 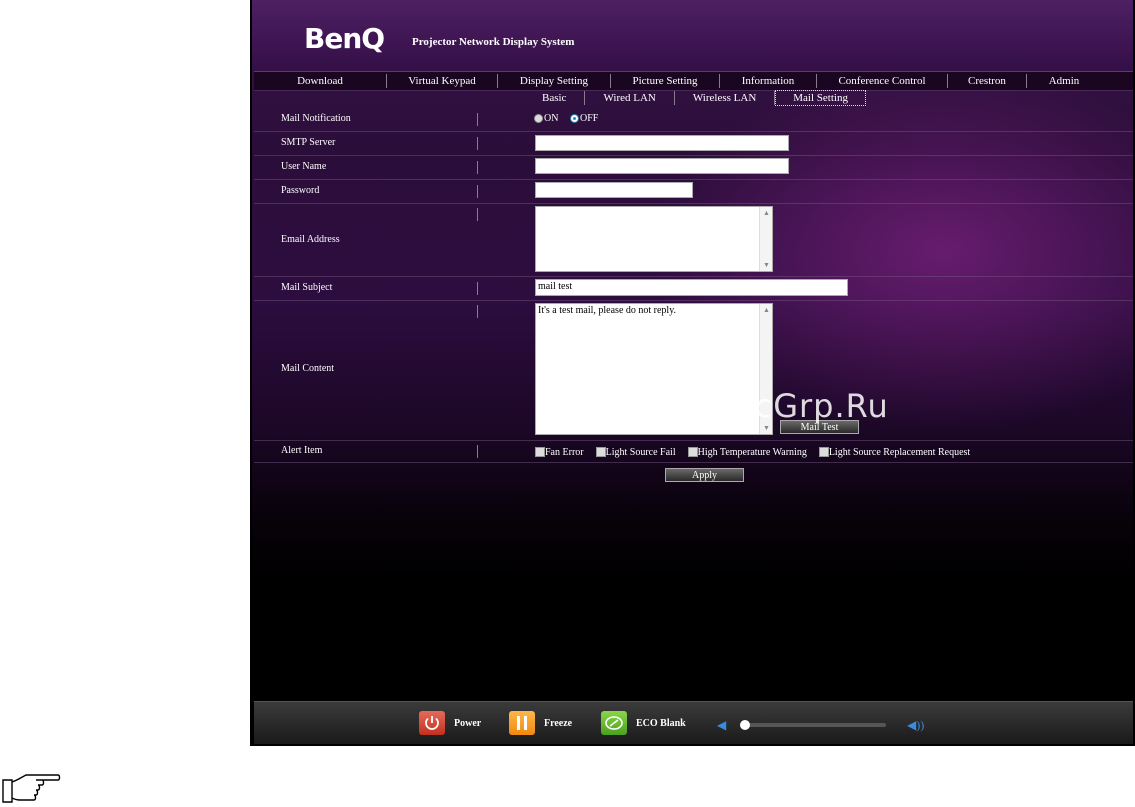 I want to click on on-label: ON, so click(x=551, y=118).